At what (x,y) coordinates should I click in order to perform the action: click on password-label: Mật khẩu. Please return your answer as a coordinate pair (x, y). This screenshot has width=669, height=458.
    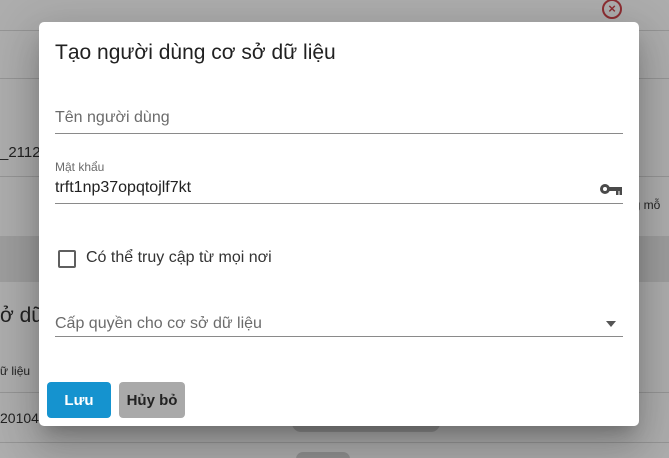
    Looking at the image, I should click on (80, 167).